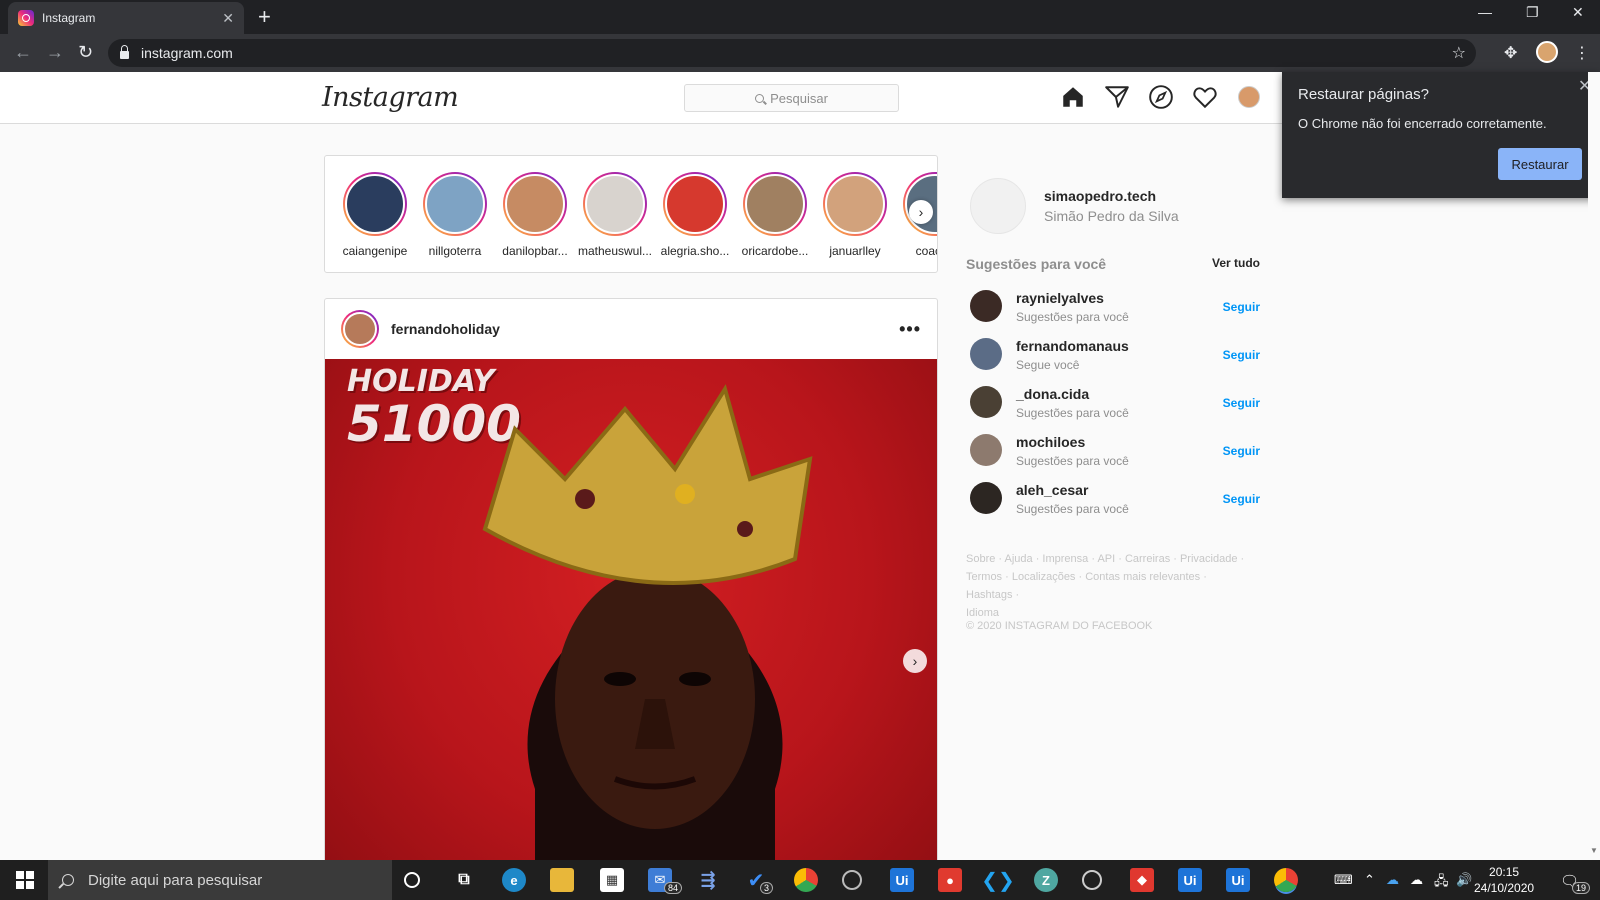  What do you see at coordinates (1236, 264) in the screenshot?
I see `see-all-link: Ver tudo` at bounding box center [1236, 264].